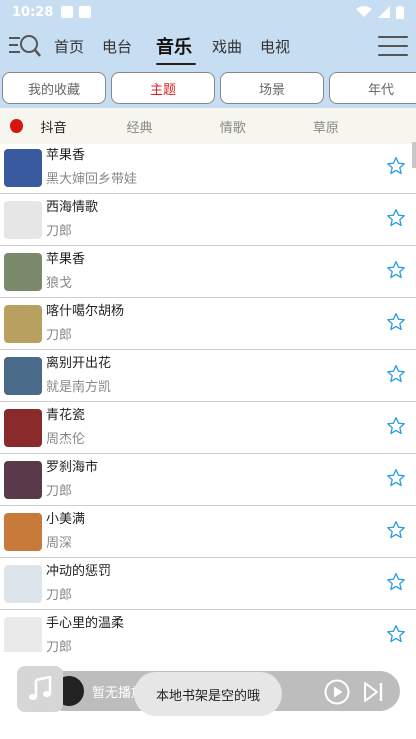 The image size is (416, 739). I want to click on song-row: 青花瓷 周杰伦, so click(208, 428).